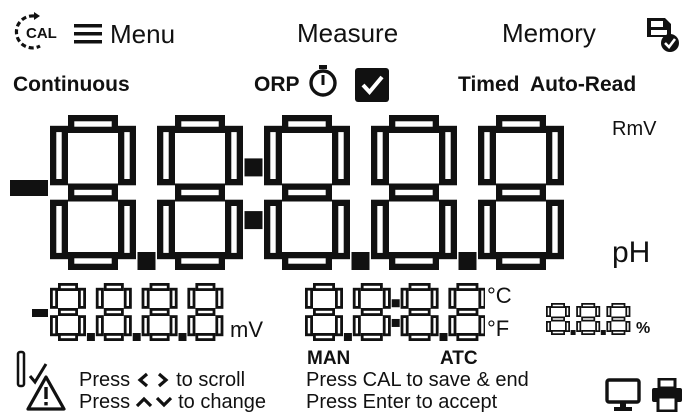 The image size is (686, 417). What do you see at coordinates (211, 380) in the screenshot?
I see `scroll-hint-rest: to scroll` at bounding box center [211, 380].